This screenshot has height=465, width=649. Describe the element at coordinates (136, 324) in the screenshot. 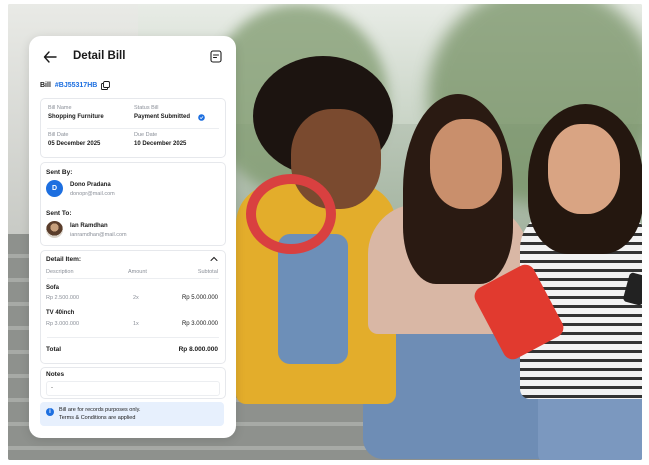

I see `item-qty: 1x` at that location.